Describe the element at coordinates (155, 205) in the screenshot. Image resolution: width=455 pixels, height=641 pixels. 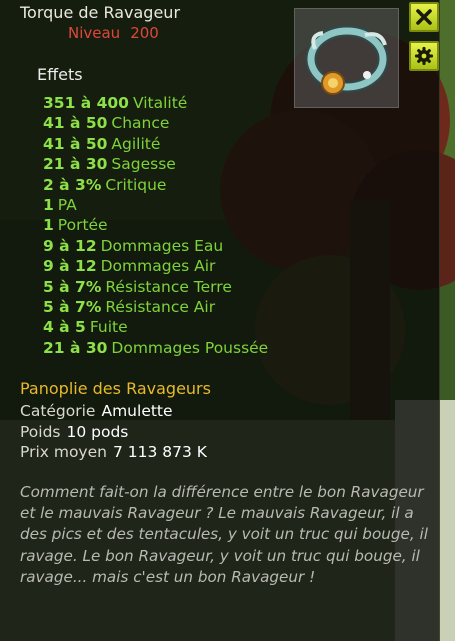
I see `effect-line: 1 PA` at that location.